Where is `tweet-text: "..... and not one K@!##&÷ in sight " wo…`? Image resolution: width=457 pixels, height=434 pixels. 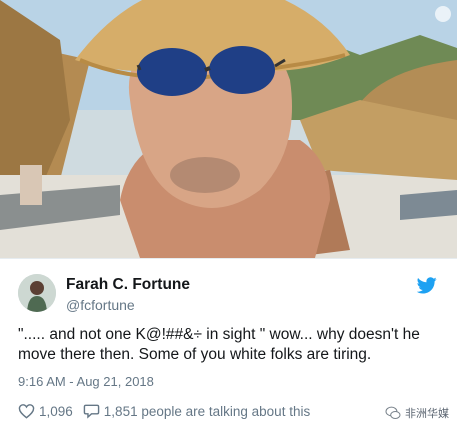
tweet-text: "..... and not one K@!##&÷ in sight " wo… is located at coordinates (219, 344).